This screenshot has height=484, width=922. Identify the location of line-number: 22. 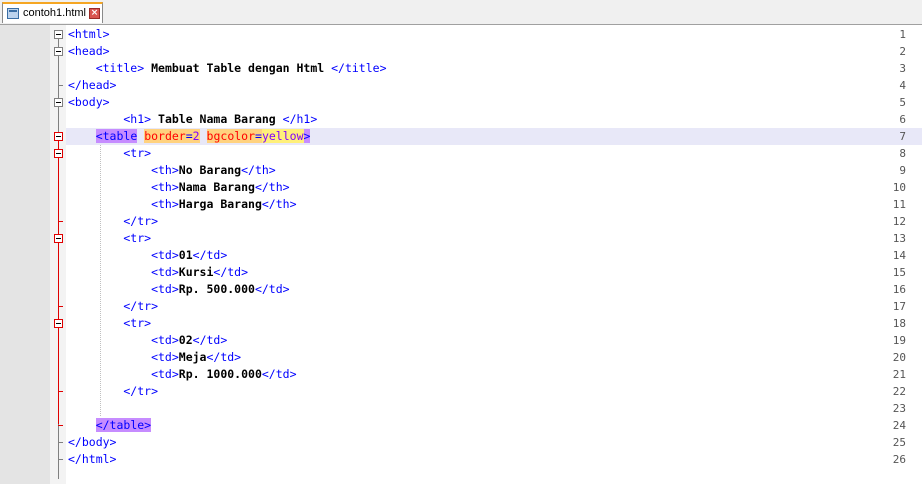
(899, 391).